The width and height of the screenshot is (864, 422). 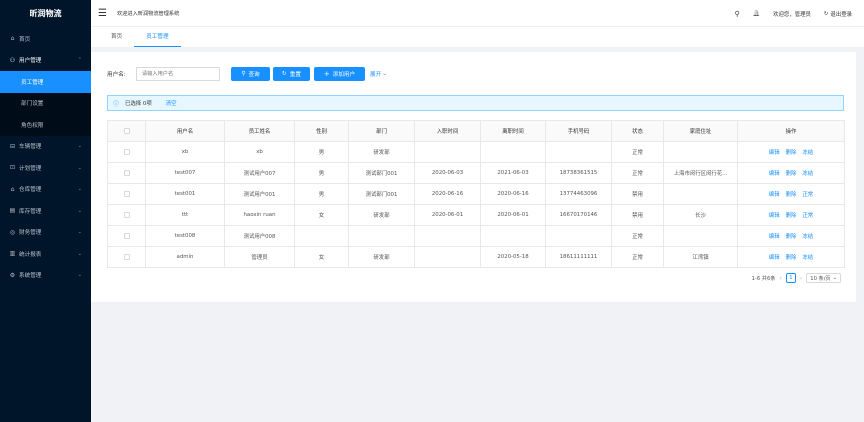 What do you see at coordinates (259, 194) in the screenshot?
I see `cell-name: 测试用户001` at bounding box center [259, 194].